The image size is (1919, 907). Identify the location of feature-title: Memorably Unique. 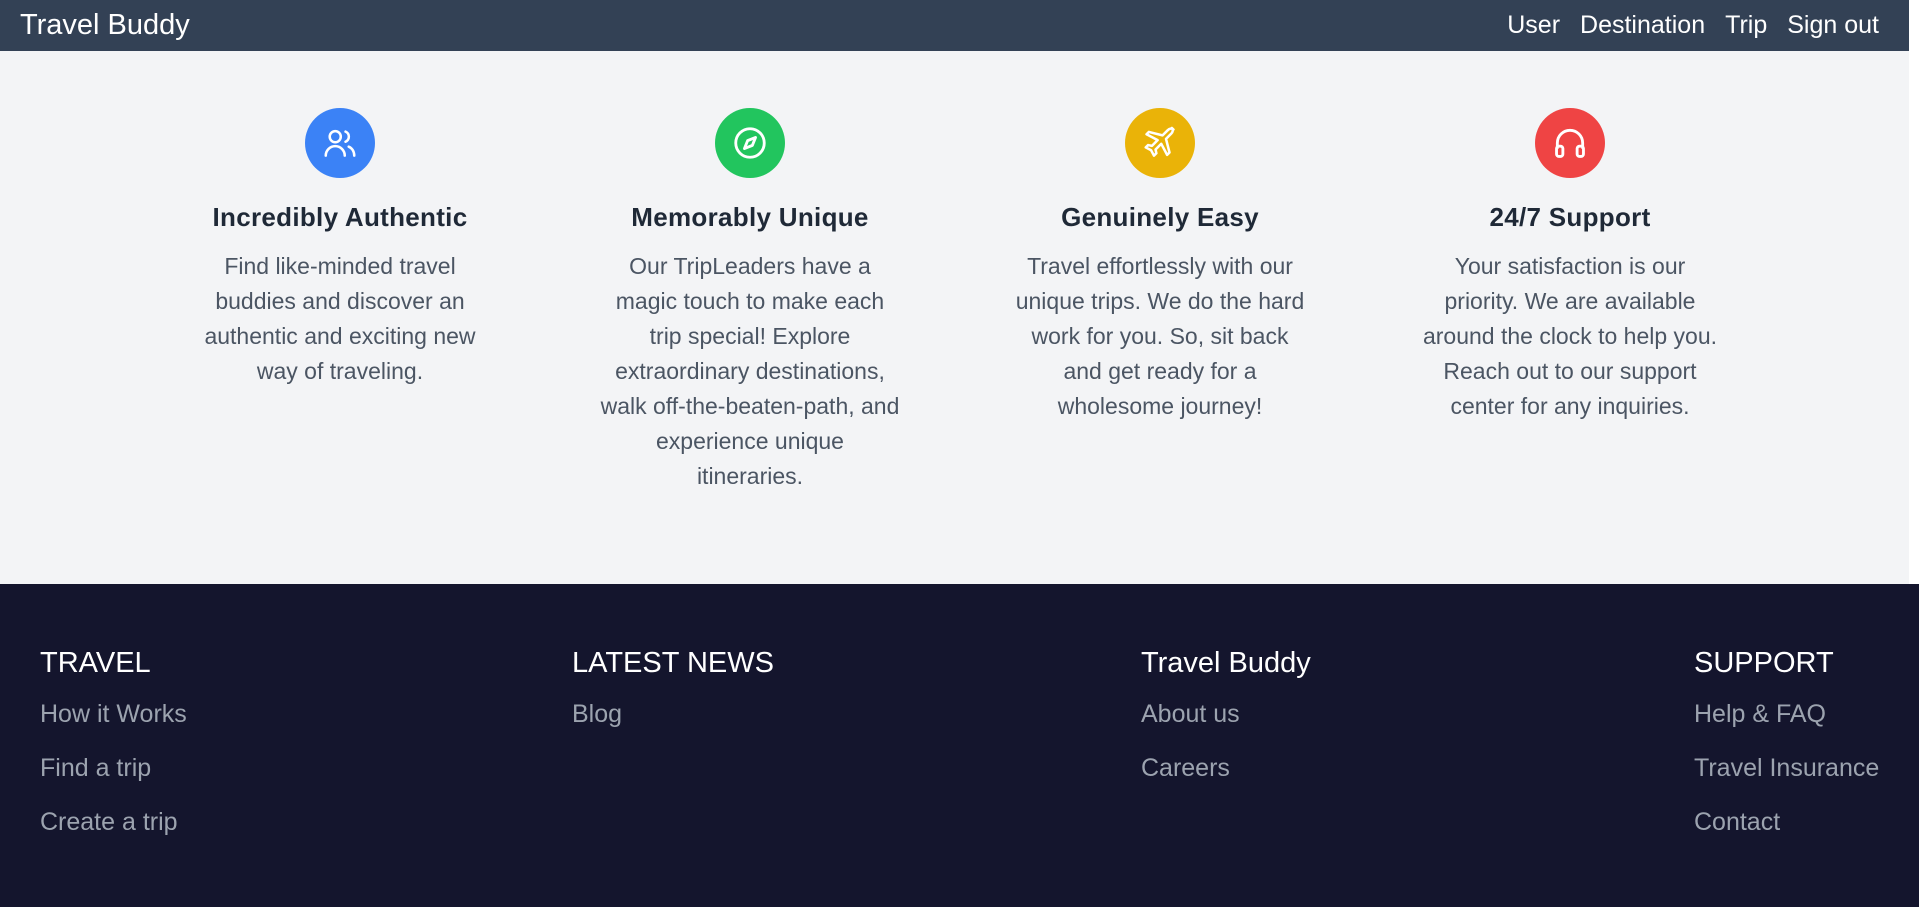
(750, 217).